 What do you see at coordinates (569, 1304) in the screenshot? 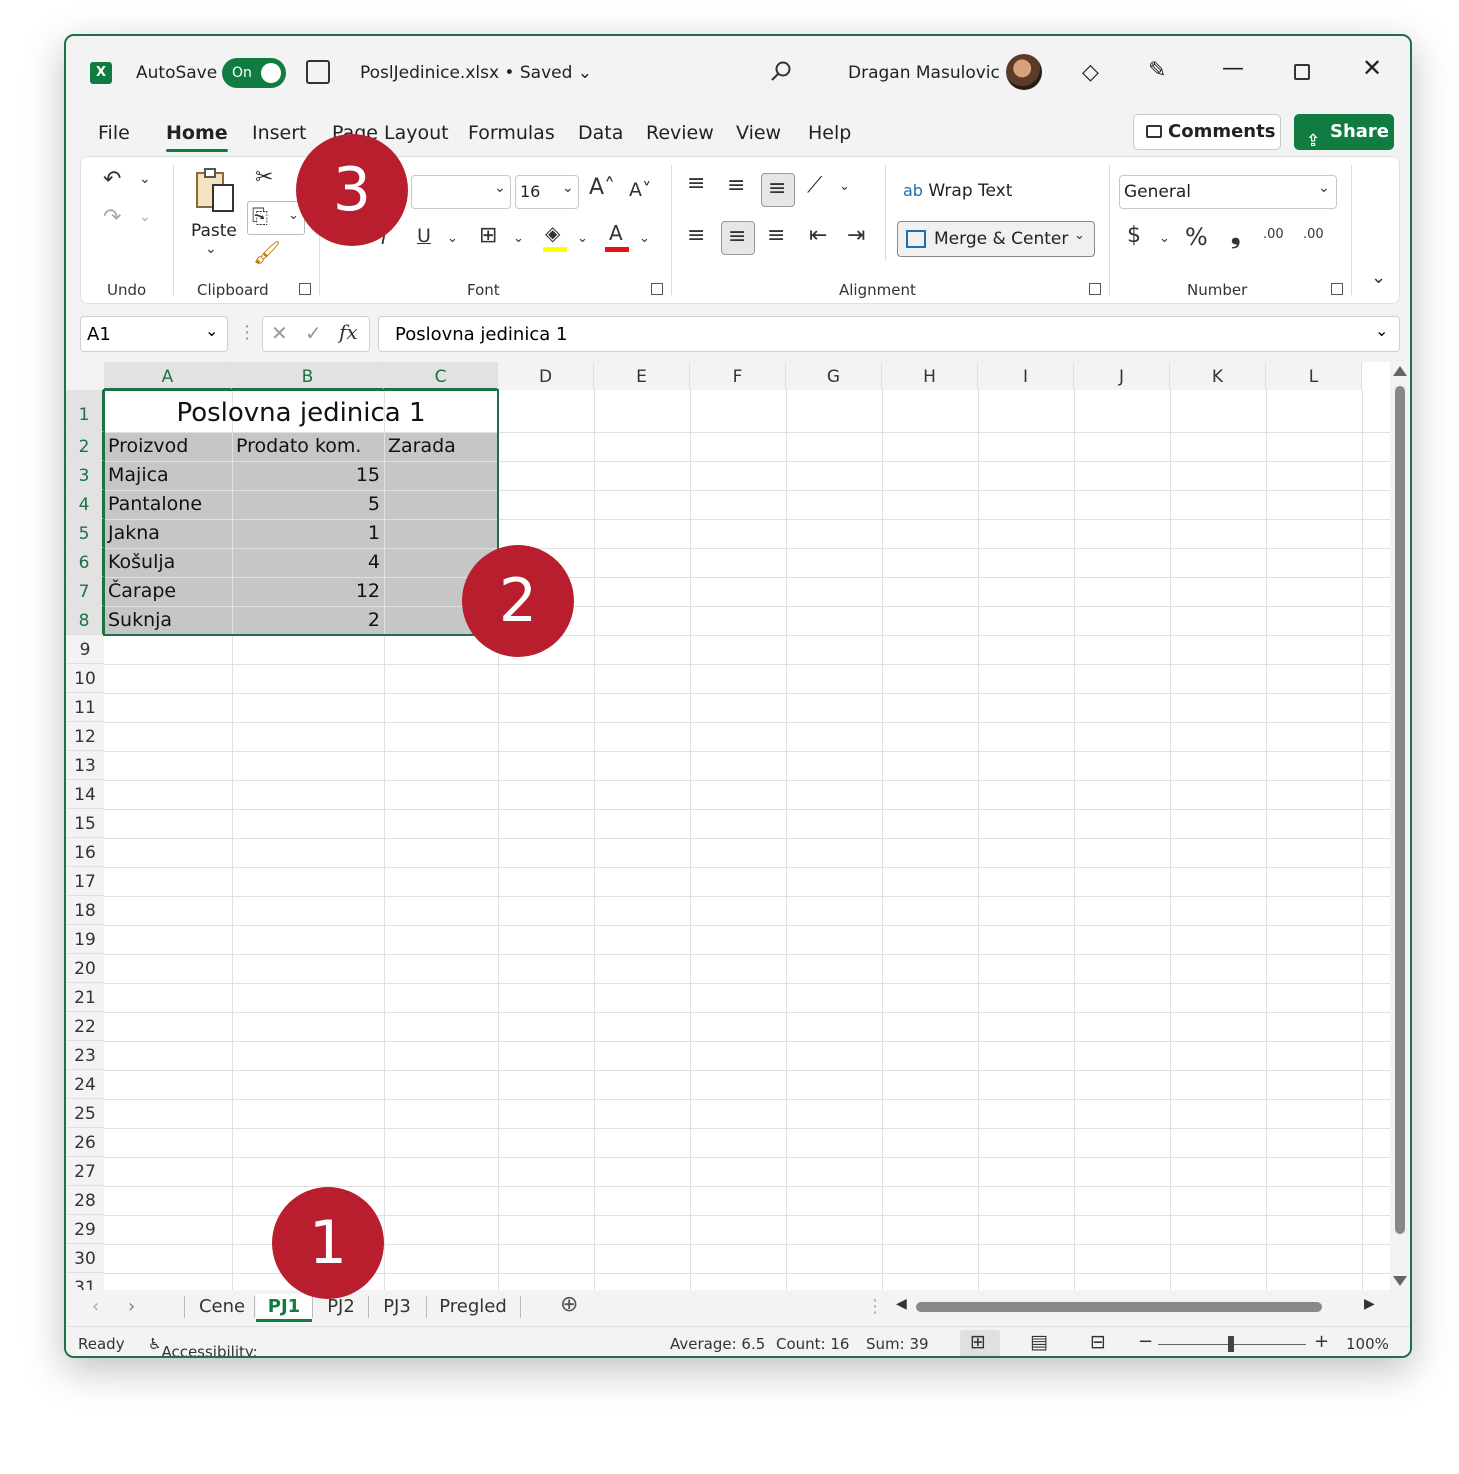
I see `add-sheet-icon: ⊕` at bounding box center [569, 1304].